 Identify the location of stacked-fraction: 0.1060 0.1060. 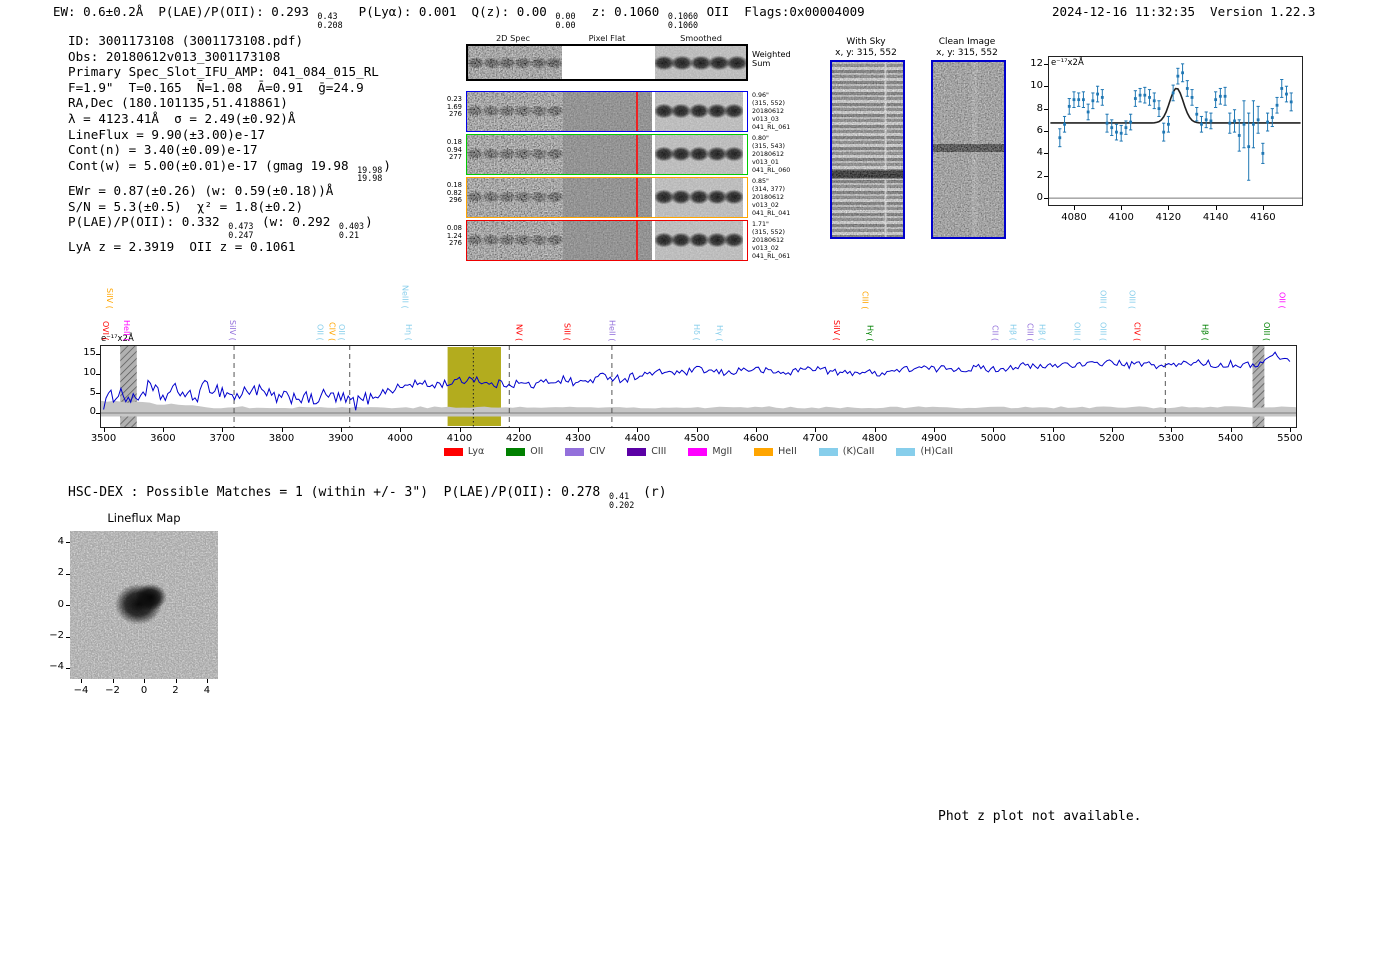
(683, 20).